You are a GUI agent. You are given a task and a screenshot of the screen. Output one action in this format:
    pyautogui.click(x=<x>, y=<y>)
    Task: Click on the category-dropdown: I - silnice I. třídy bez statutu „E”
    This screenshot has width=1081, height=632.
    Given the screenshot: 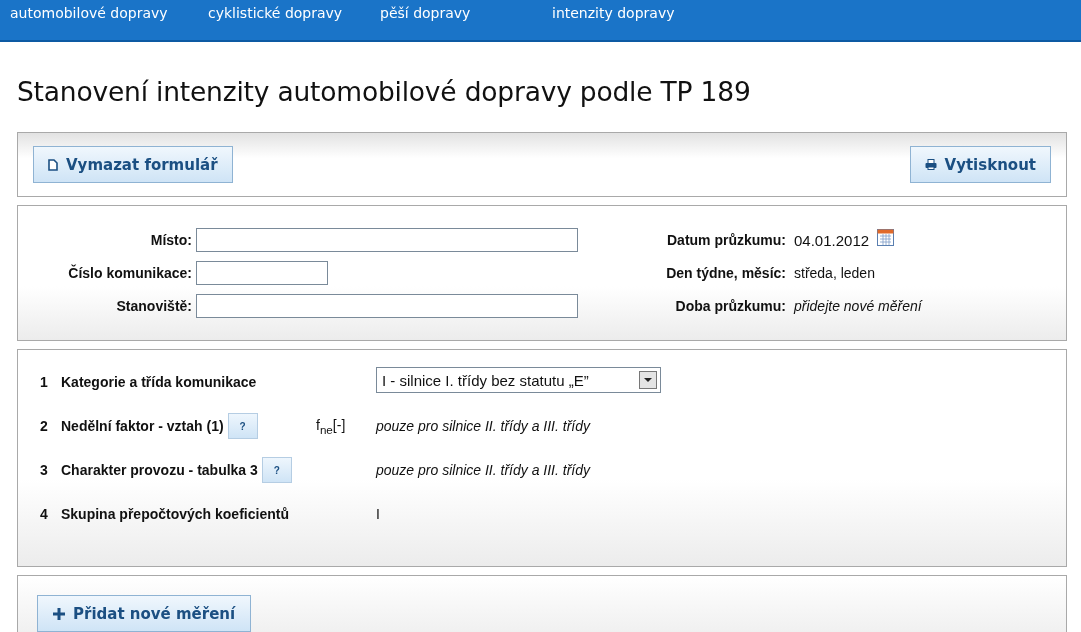 What is the action you would take?
    pyautogui.click(x=518, y=380)
    